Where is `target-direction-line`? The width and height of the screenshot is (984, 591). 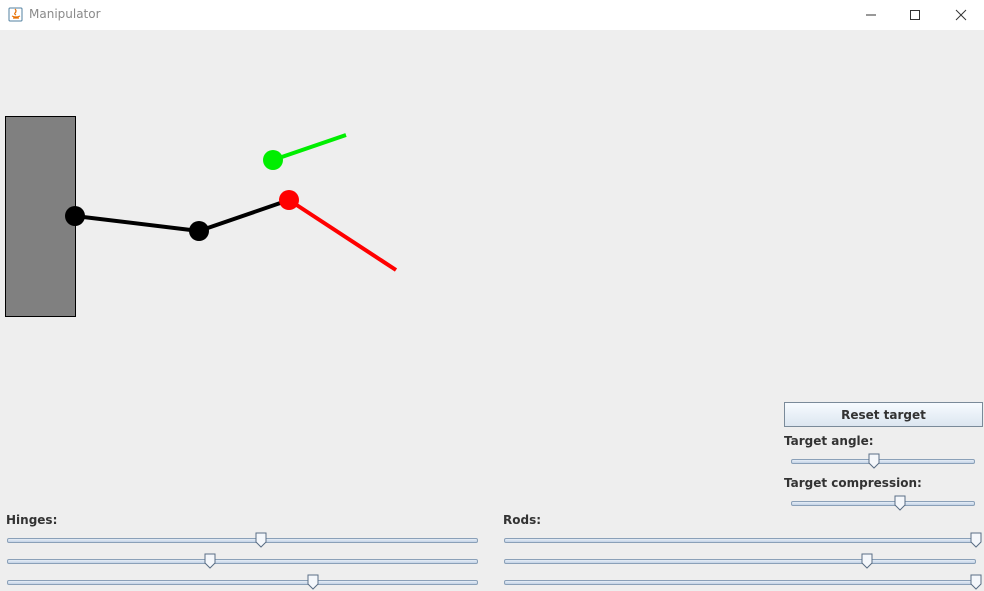
target-direction-line is located at coordinates (309, 147).